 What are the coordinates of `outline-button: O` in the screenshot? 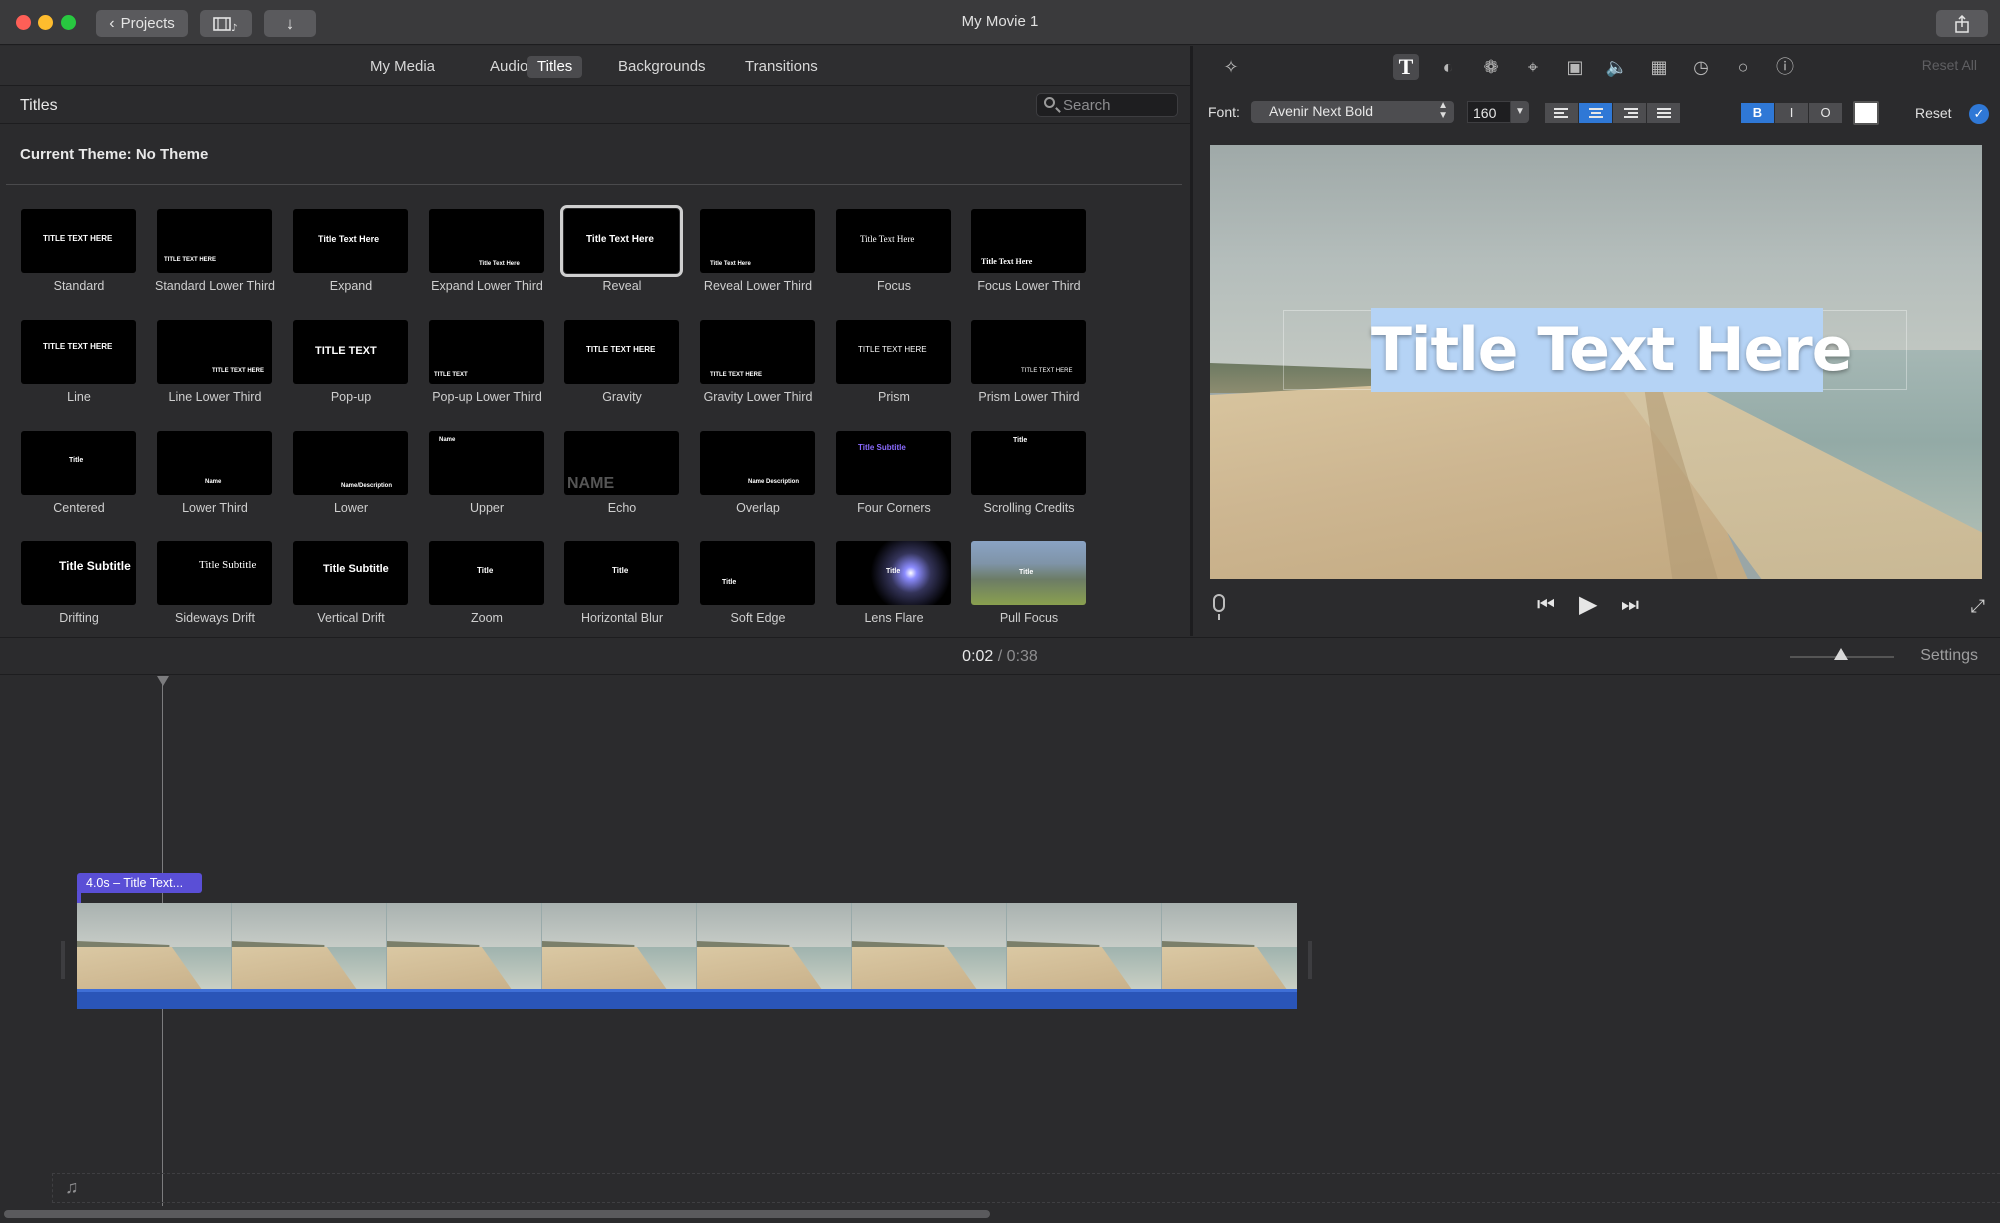 It's located at (1826, 113).